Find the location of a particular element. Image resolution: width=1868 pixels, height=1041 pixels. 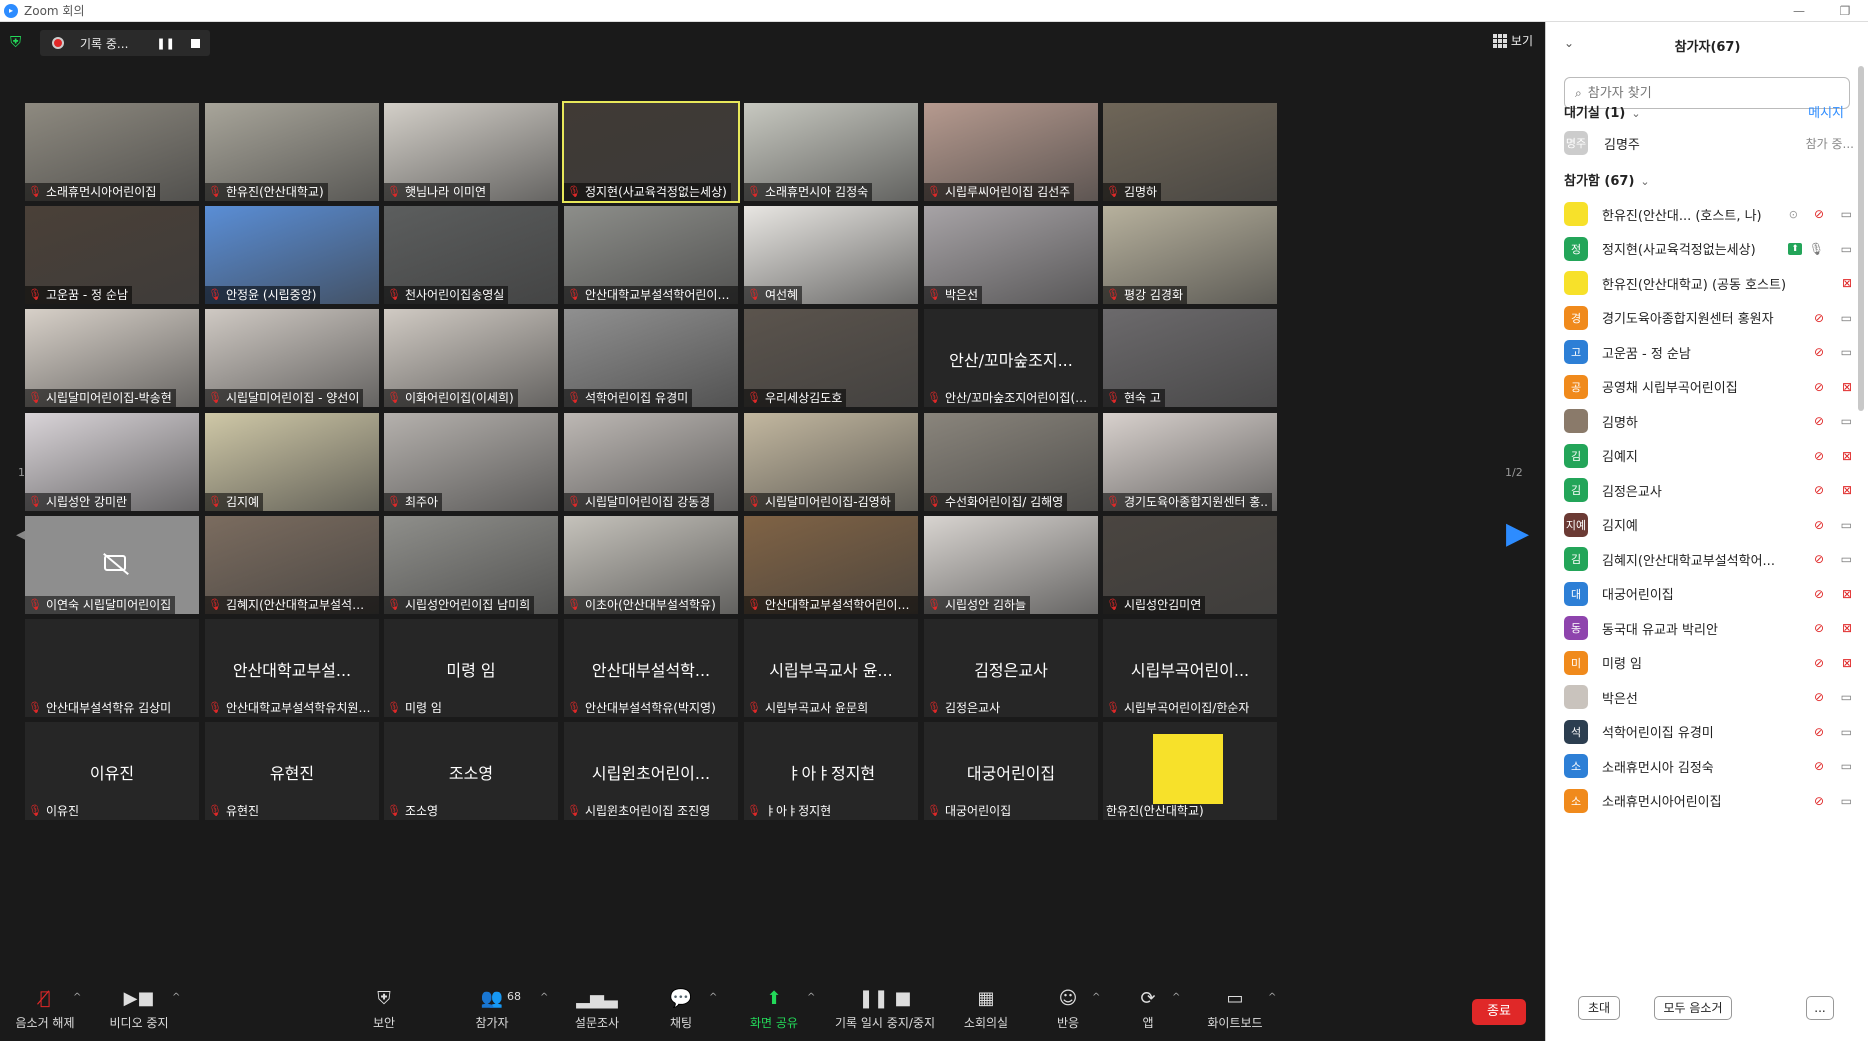

participant-row: 소 소래휴먼시아어린이집 ⊘ ▭ is located at coordinates (1709, 801).